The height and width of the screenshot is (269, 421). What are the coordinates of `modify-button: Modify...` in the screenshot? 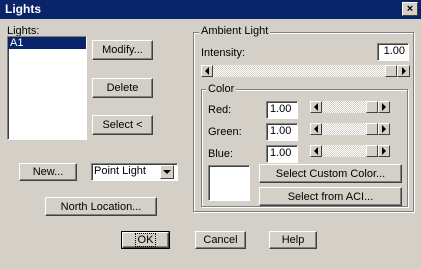 It's located at (122, 50).